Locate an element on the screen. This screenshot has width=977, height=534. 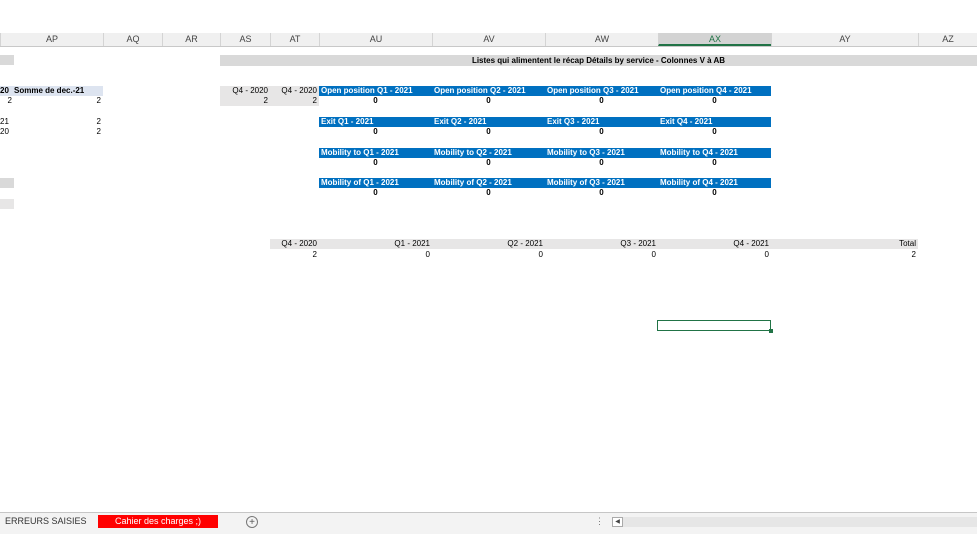
mobility-of-header: Mobility of Q2 - 2021 is located at coordinates (488, 183).